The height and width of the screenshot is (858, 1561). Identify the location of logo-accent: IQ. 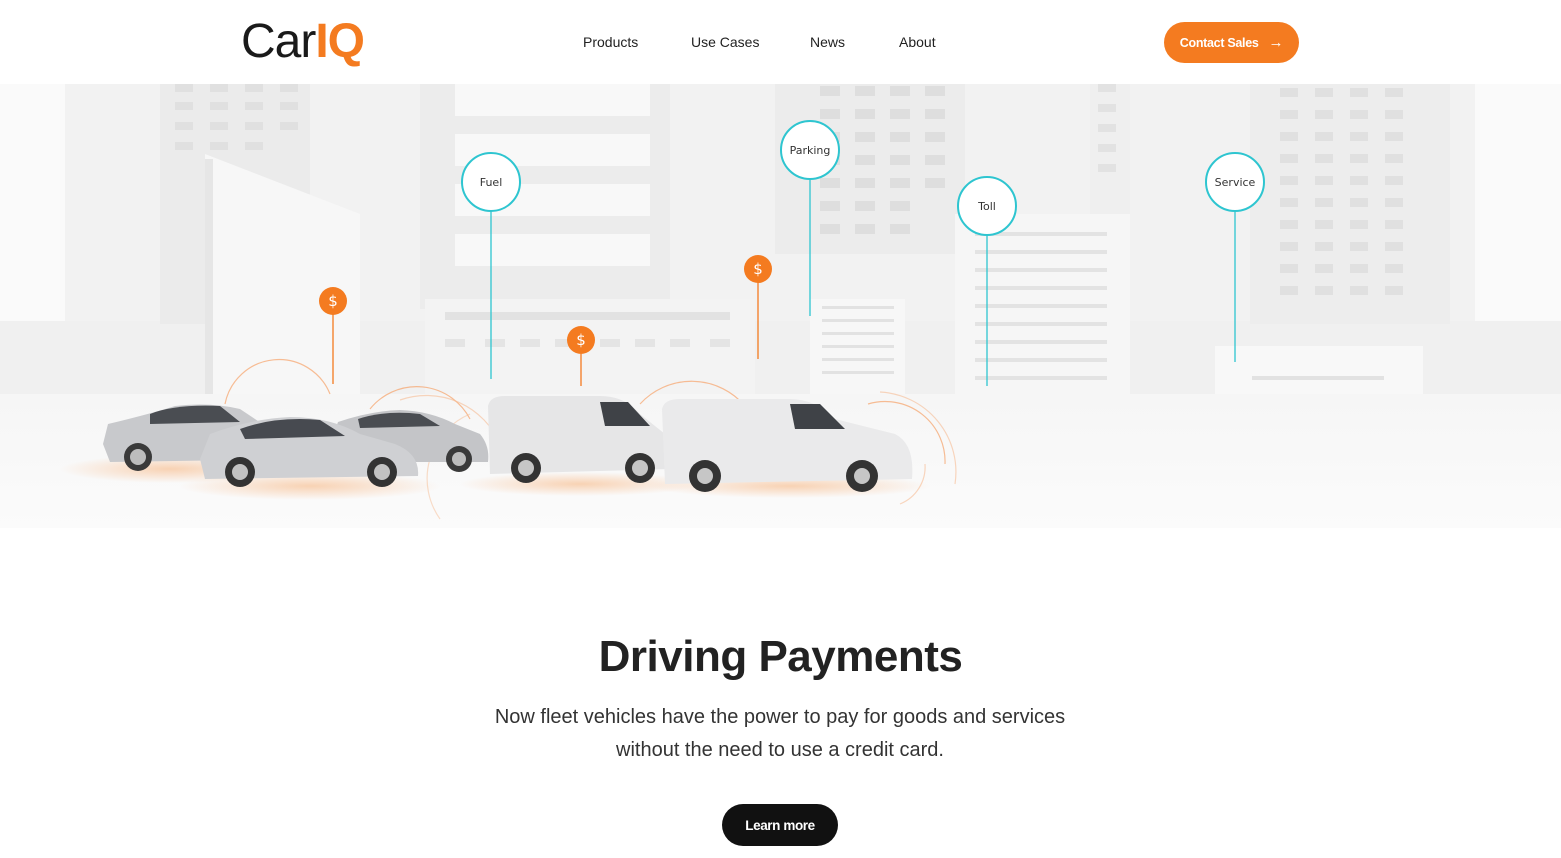
(340, 41).